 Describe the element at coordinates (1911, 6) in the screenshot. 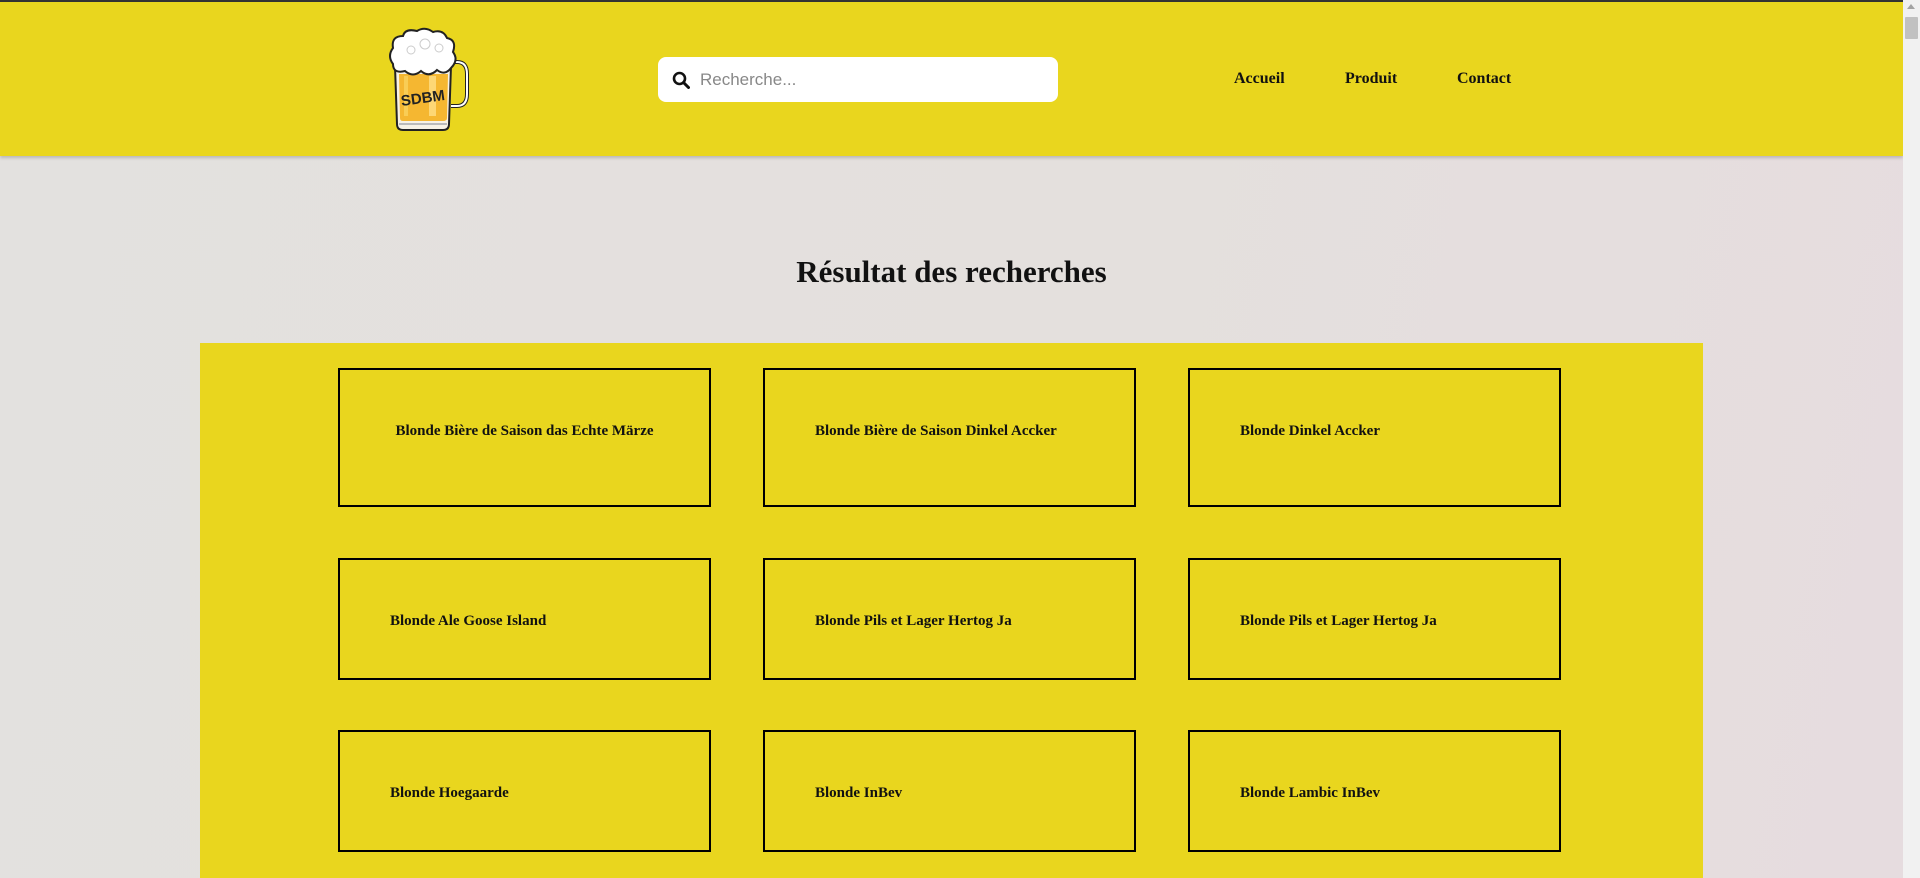

I see `scroll-up-arrow-icon` at that location.